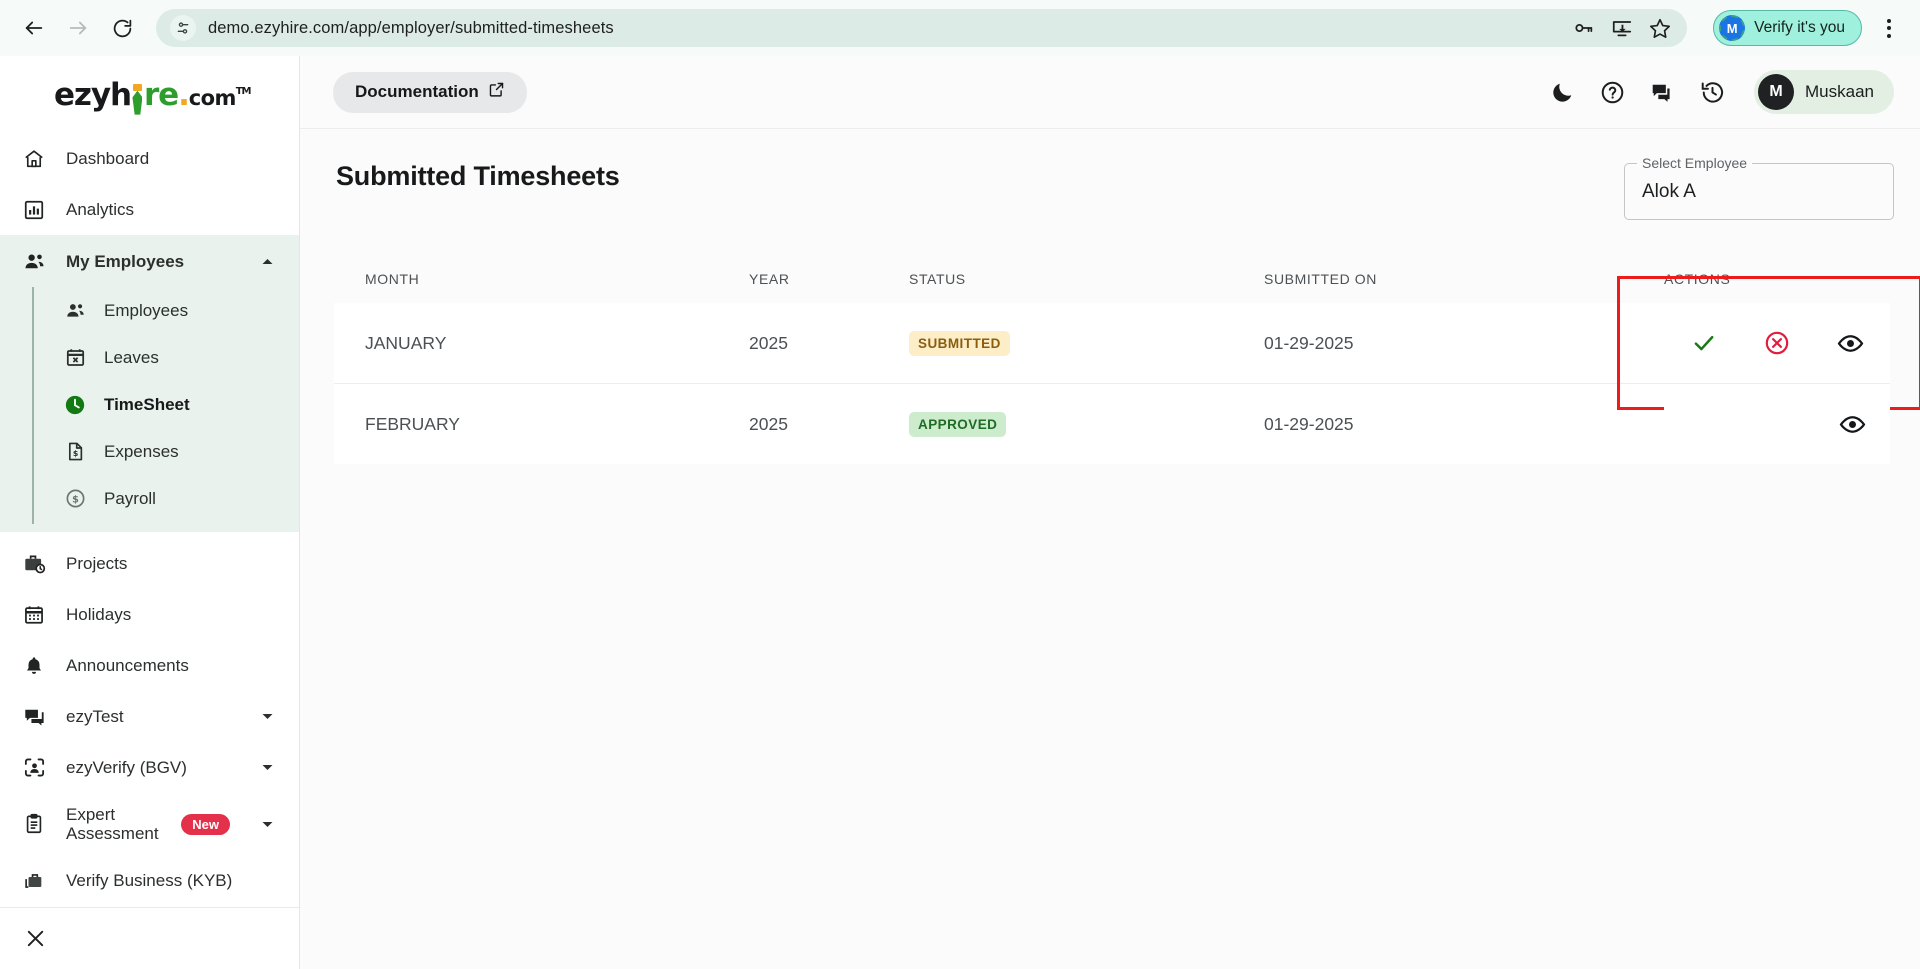 This screenshot has height=969, width=1920. I want to click on verify-its-you-button: M Verify it's you, so click(1787, 28).